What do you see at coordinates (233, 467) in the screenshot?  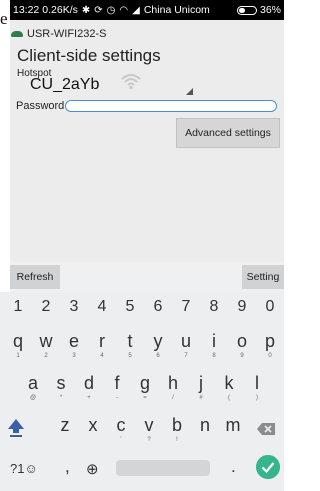 I see `period-key: .` at bounding box center [233, 467].